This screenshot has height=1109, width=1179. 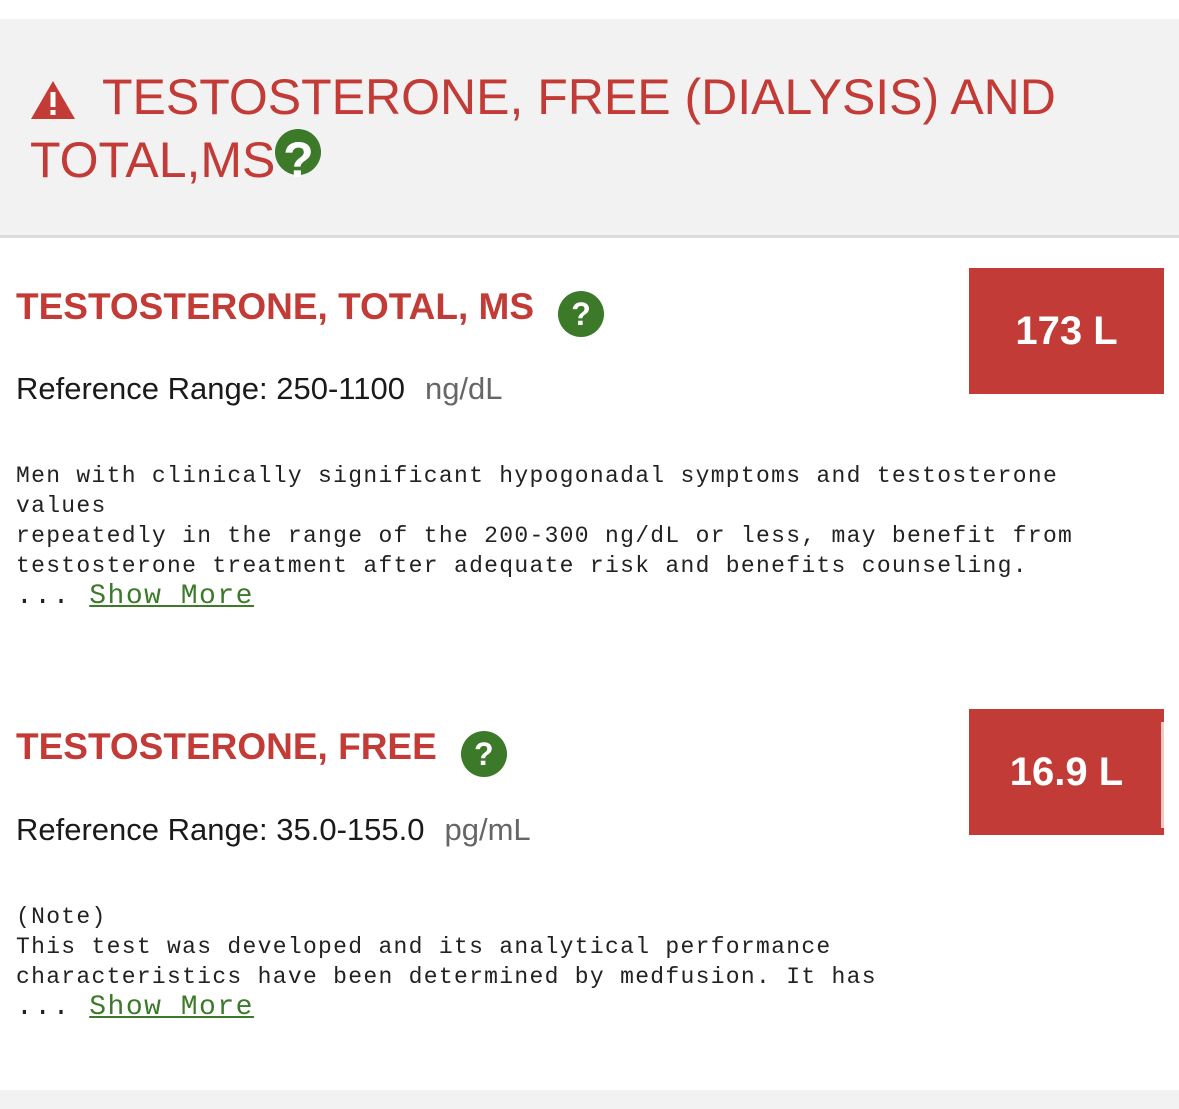 What do you see at coordinates (1162, 775) in the screenshot?
I see `scroll-edge-indicator` at bounding box center [1162, 775].